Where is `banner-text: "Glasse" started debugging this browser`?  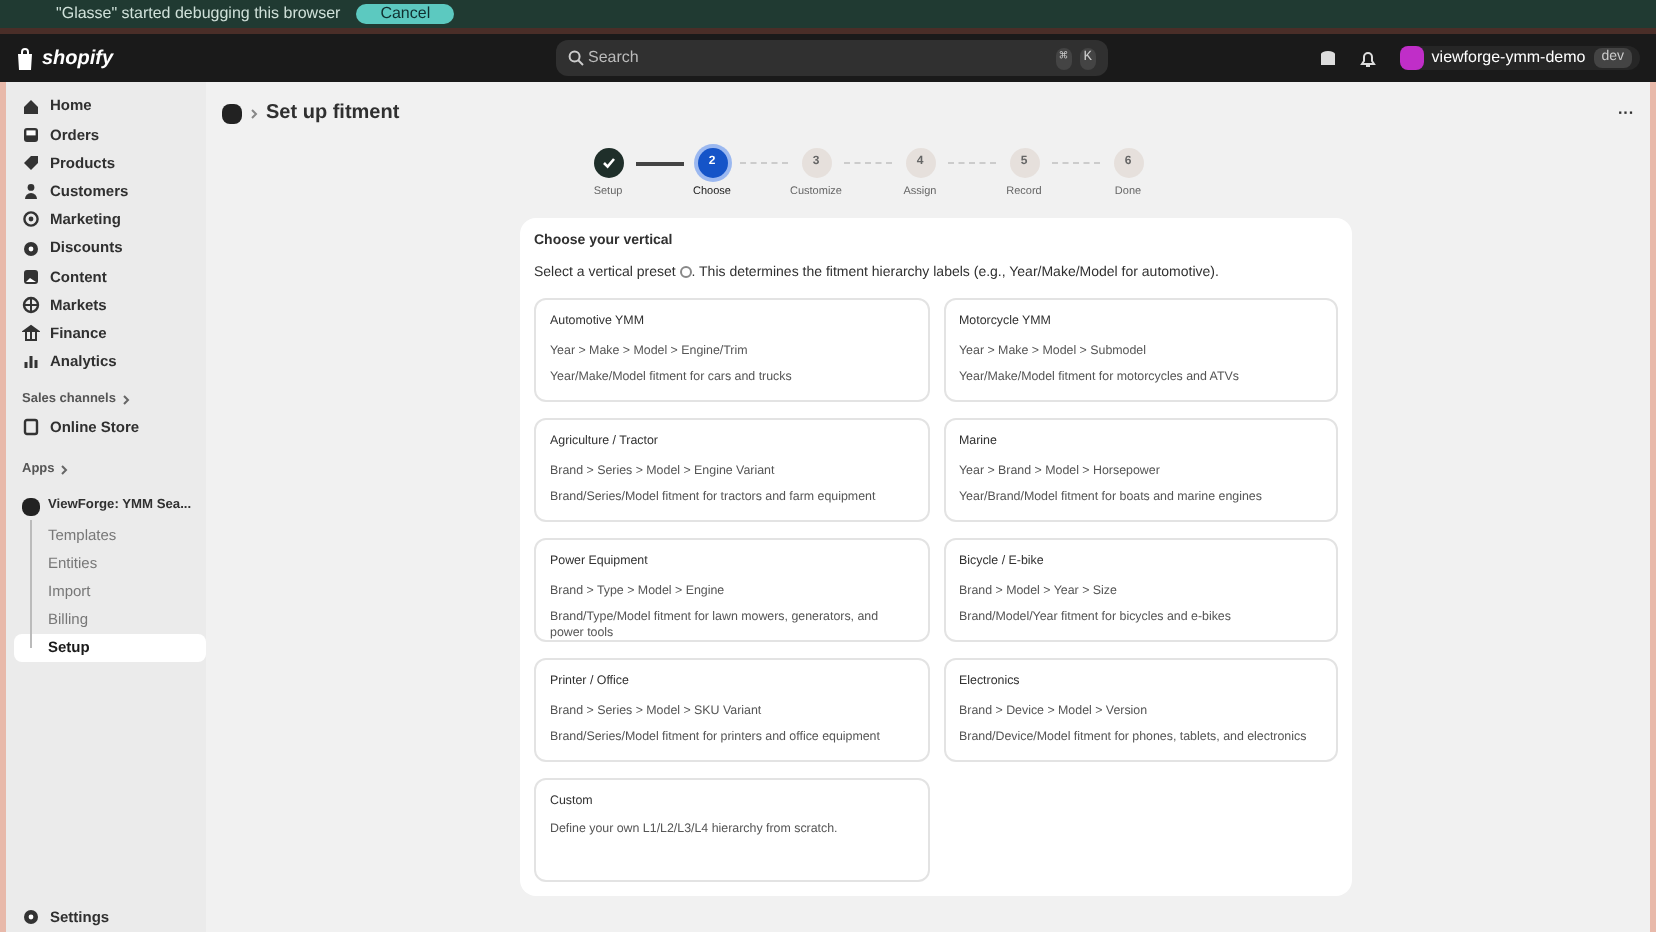 banner-text: "Glasse" started debugging this browser is located at coordinates (198, 14).